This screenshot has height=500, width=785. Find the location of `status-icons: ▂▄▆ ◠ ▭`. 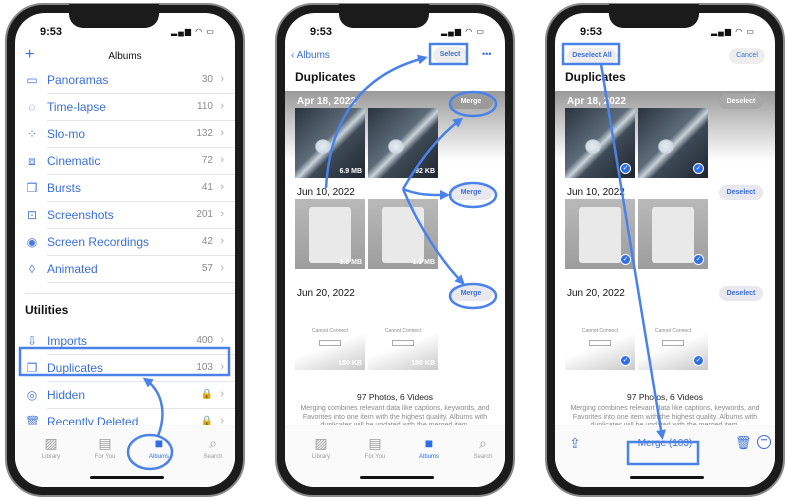

status-icons: ▂▄▆ ◠ ▭ is located at coordinates (463, 31).